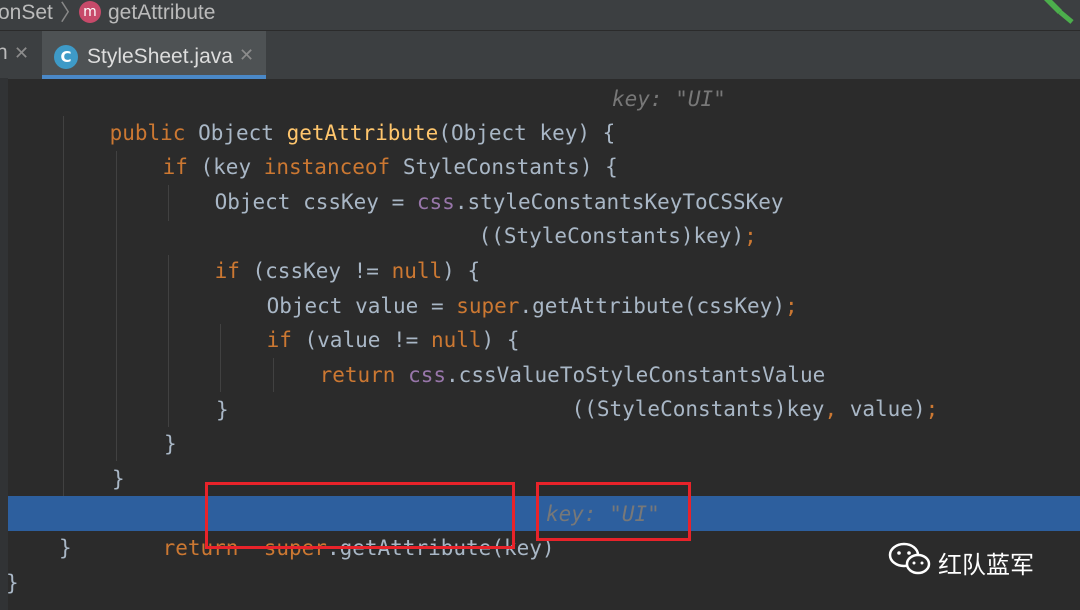  I want to click on code-text: ((StyleConstants)key), so click(611, 236).